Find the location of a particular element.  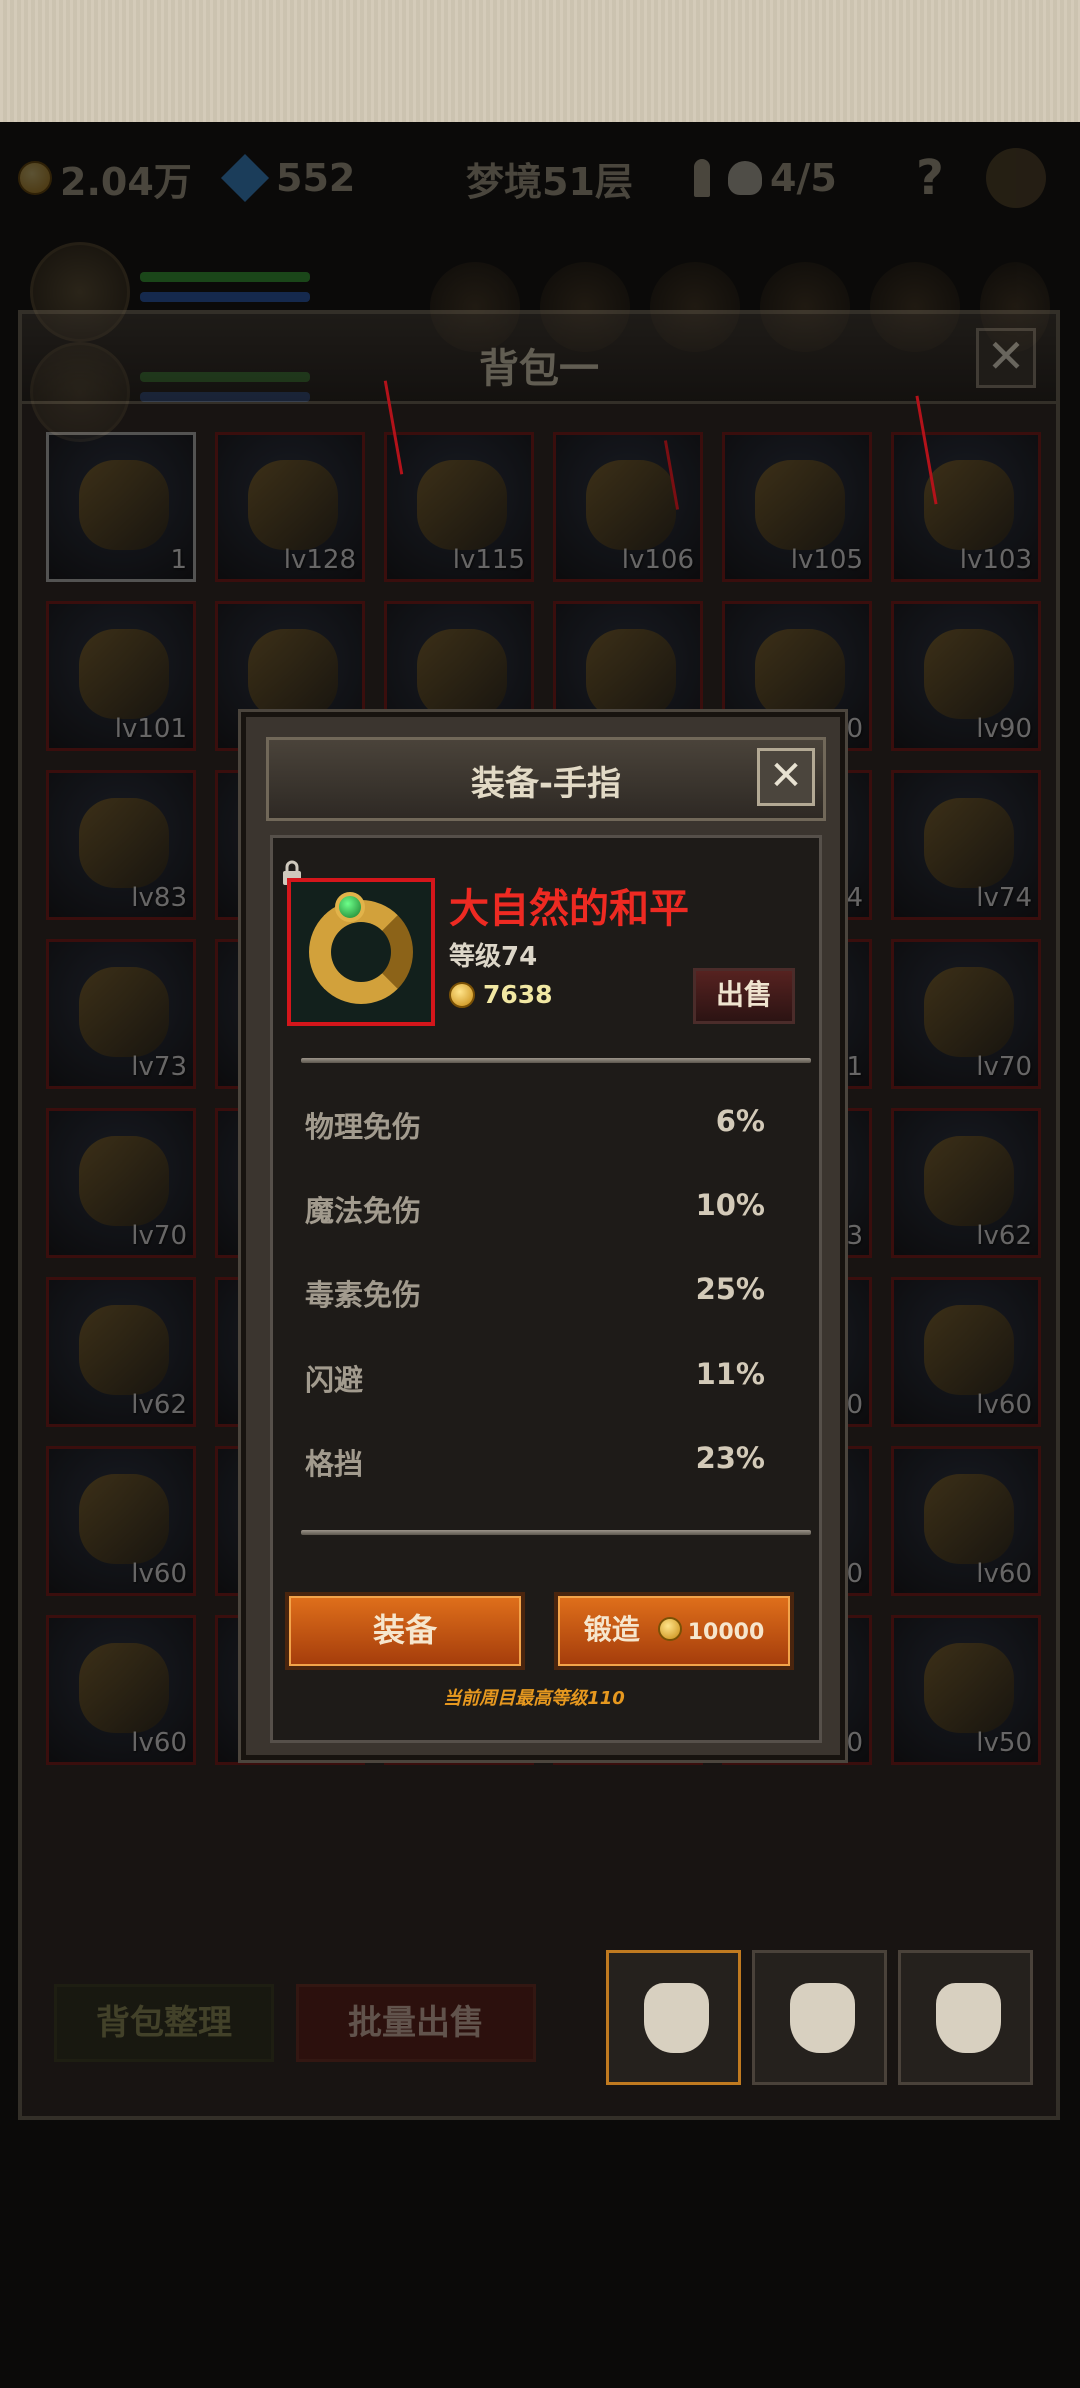

slot-level: lv103 is located at coordinates (995, 560).